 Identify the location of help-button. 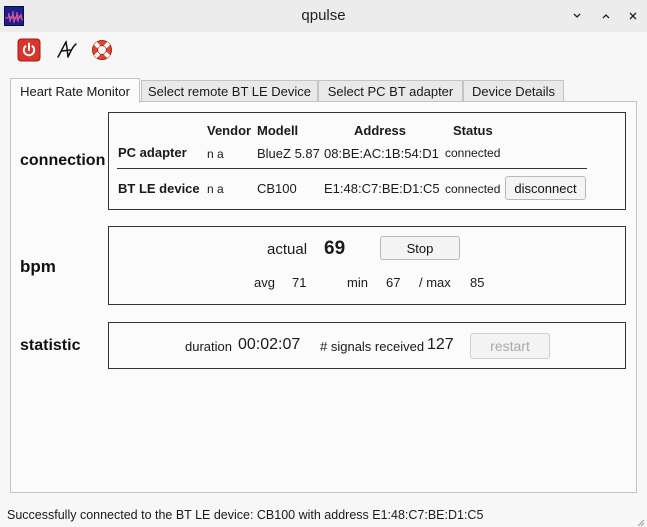
(102, 50).